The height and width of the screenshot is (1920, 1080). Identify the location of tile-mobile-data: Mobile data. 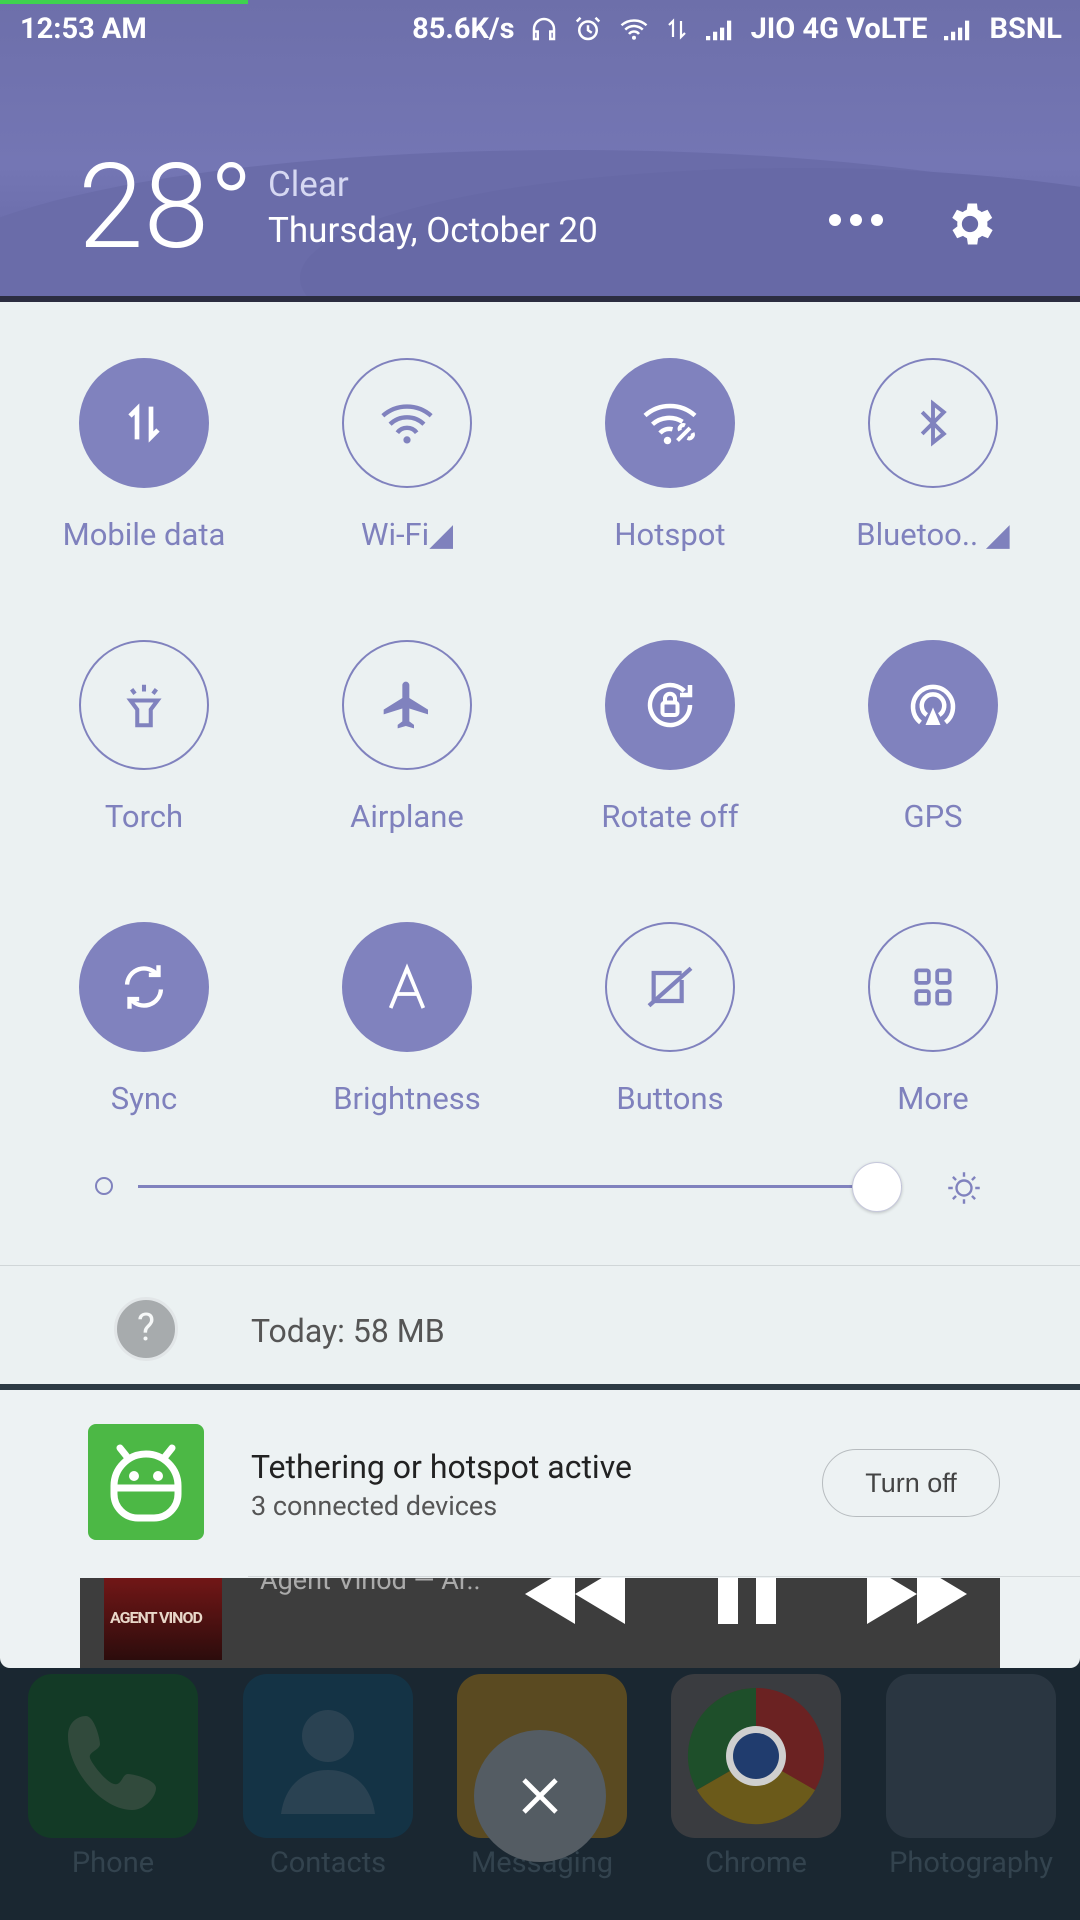
(144, 455).